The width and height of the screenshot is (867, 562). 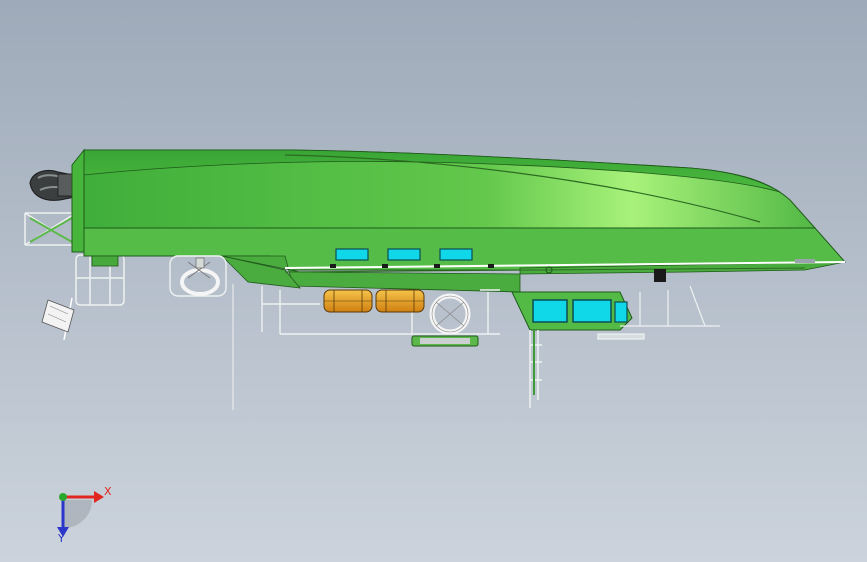 I want to click on transom, so click(x=78, y=200).